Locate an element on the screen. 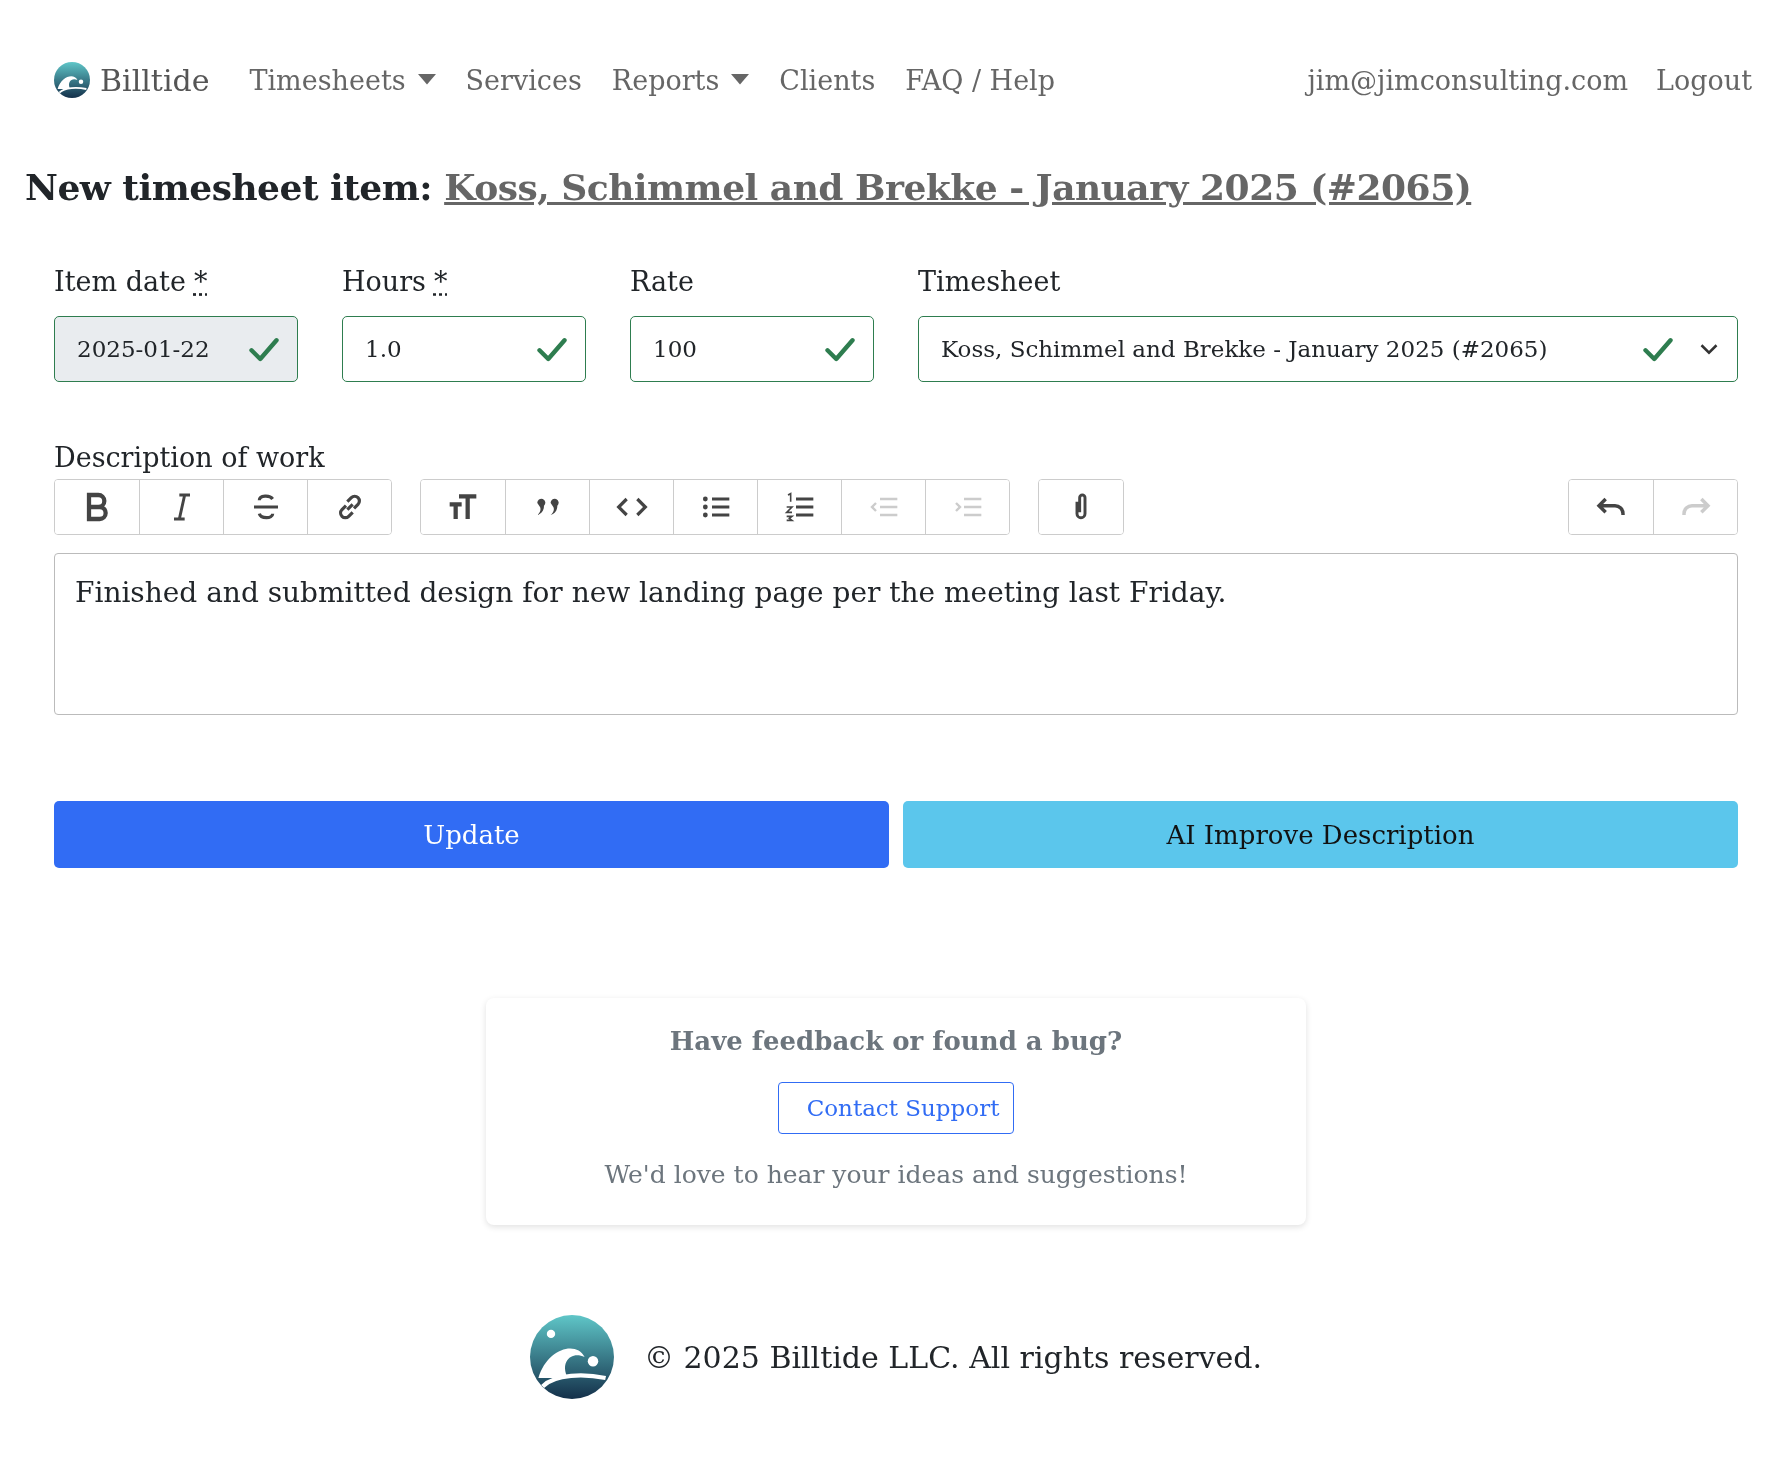 The height and width of the screenshot is (1462, 1780). nav-link: Clients is located at coordinates (827, 80).